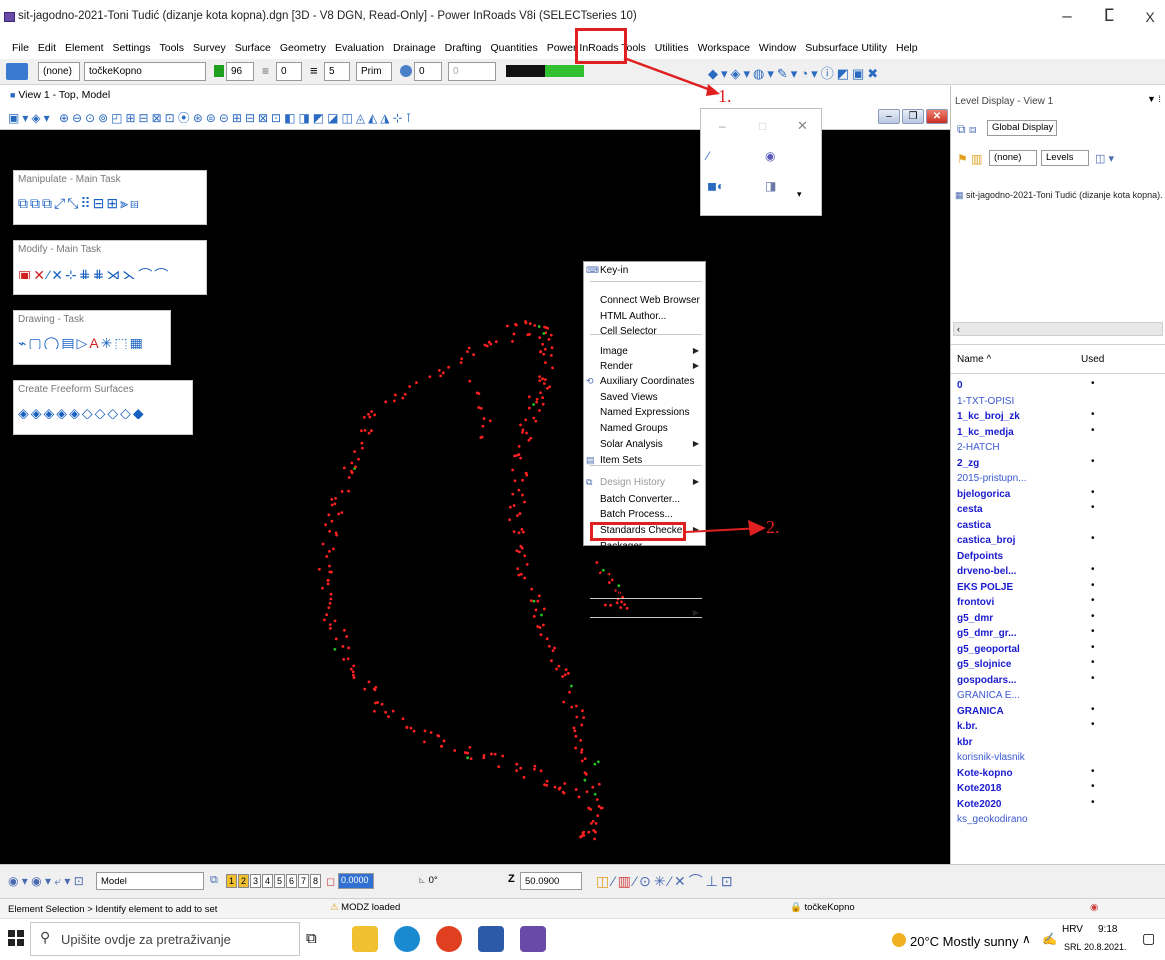  I want to click on view-8-button: 8, so click(315, 881).